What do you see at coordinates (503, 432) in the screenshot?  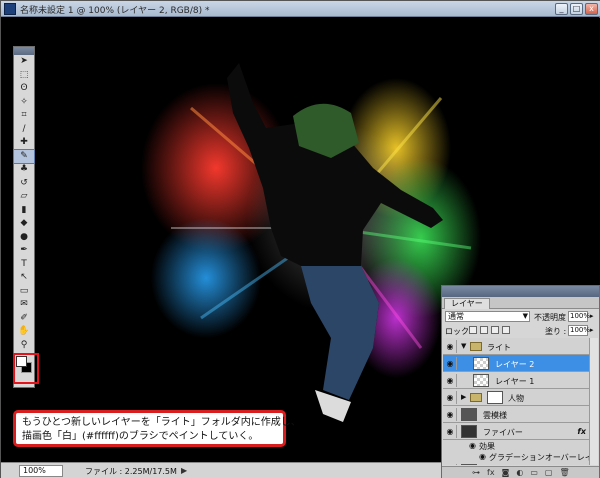 I see `layer-name: ファイバー` at bounding box center [503, 432].